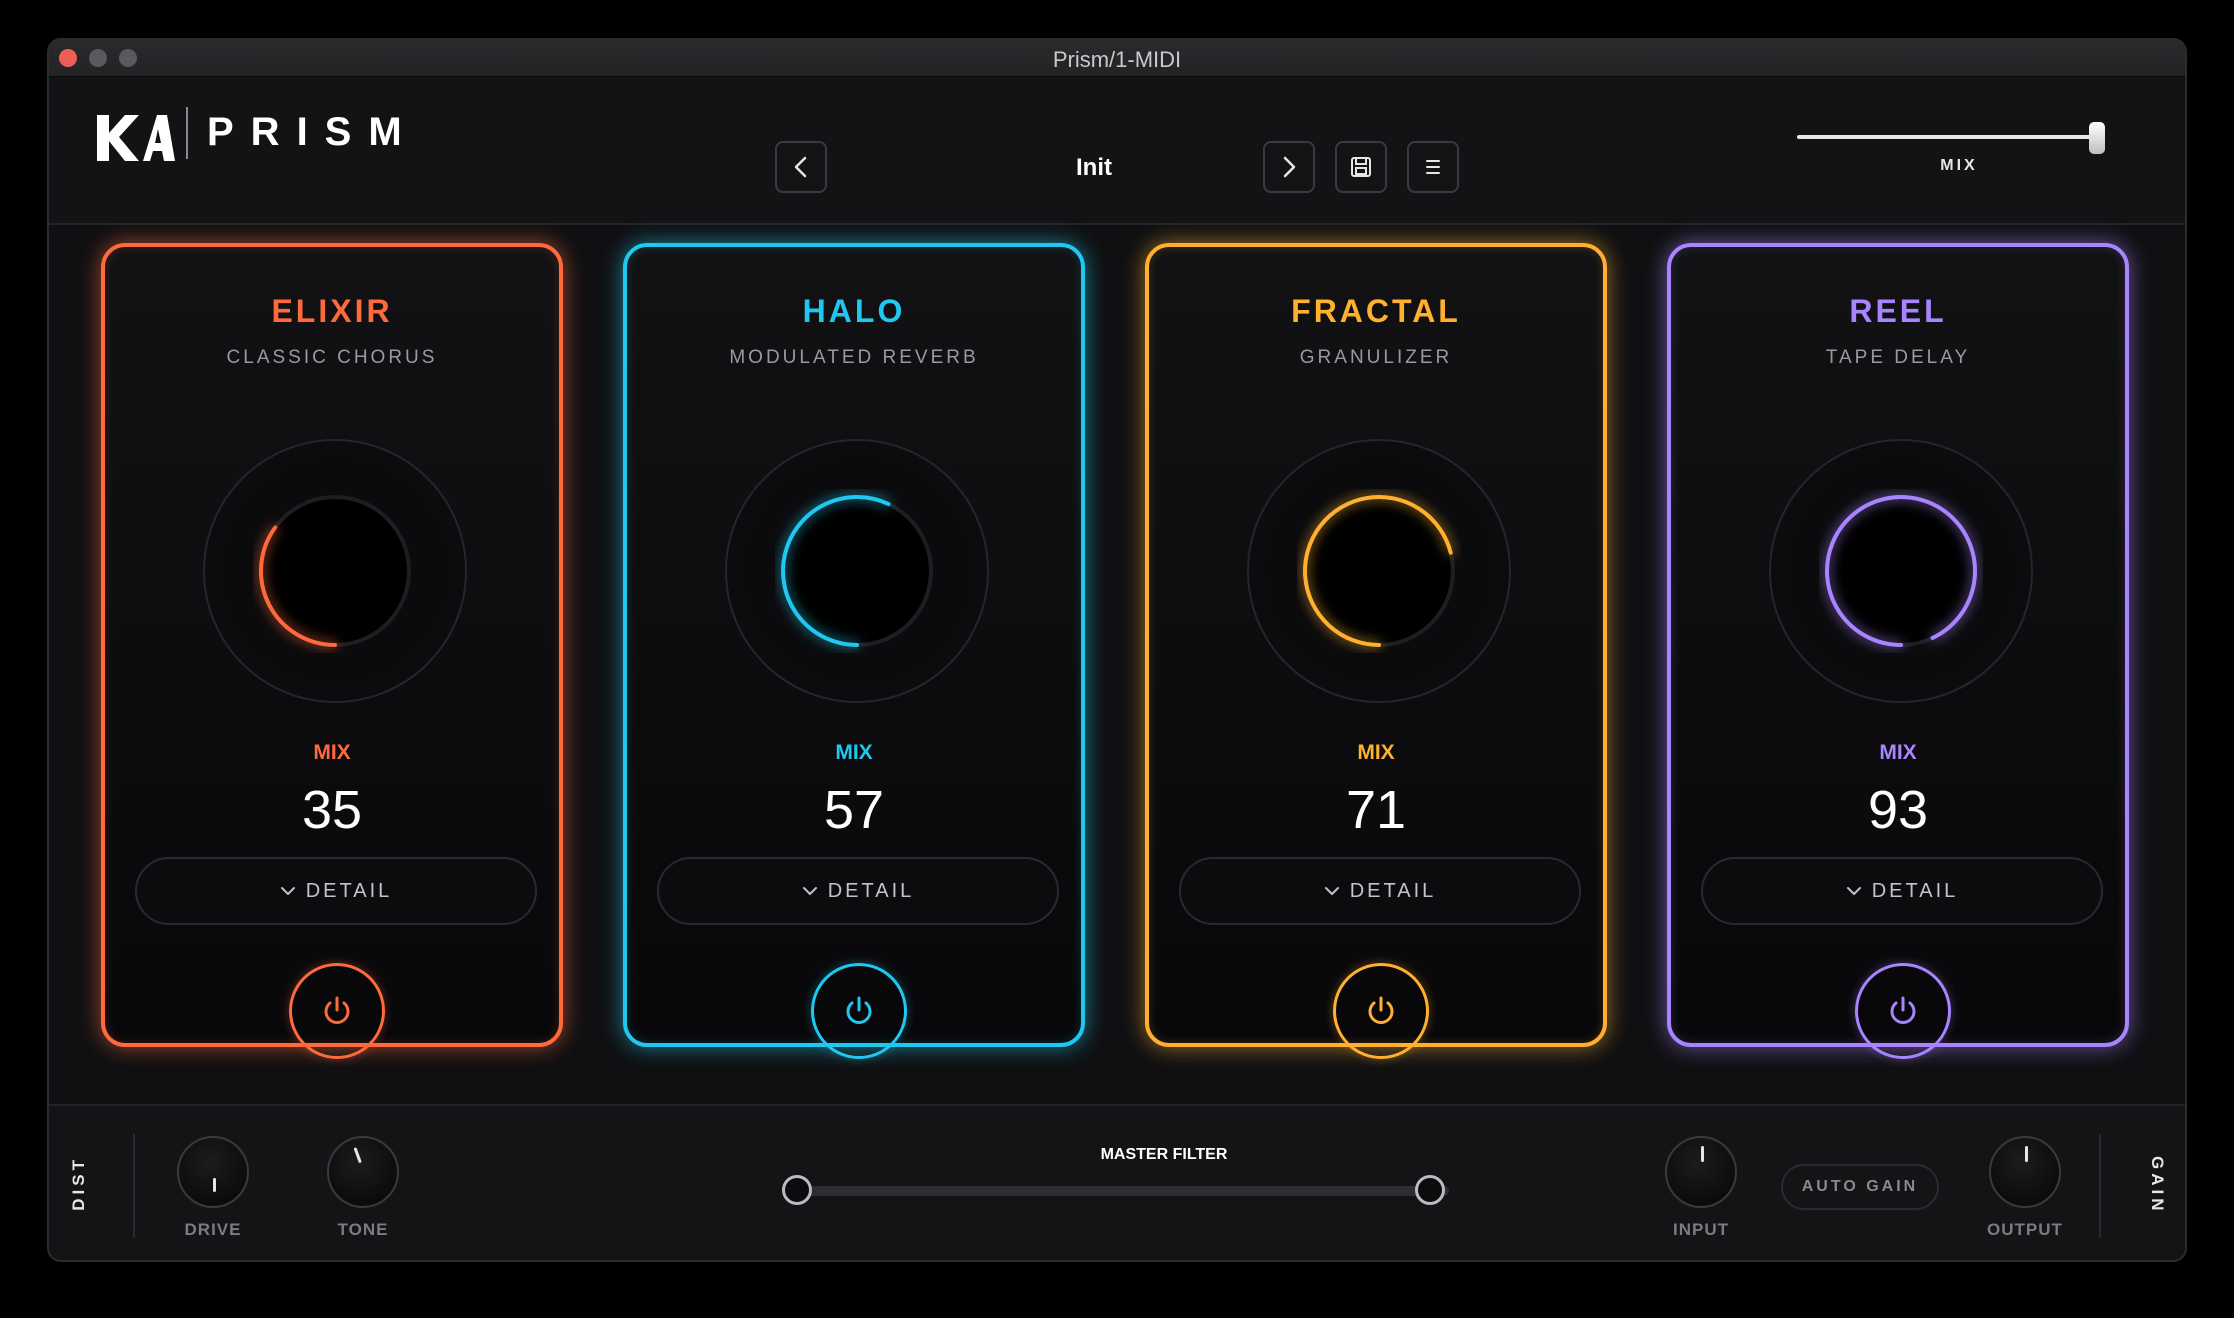 The width and height of the screenshot is (2234, 1318). What do you see at coordinates (1164, 1154) in the screenshot?
I see `master-filter-label: MASTER FILTER` at bounding box center [1164, 1154].